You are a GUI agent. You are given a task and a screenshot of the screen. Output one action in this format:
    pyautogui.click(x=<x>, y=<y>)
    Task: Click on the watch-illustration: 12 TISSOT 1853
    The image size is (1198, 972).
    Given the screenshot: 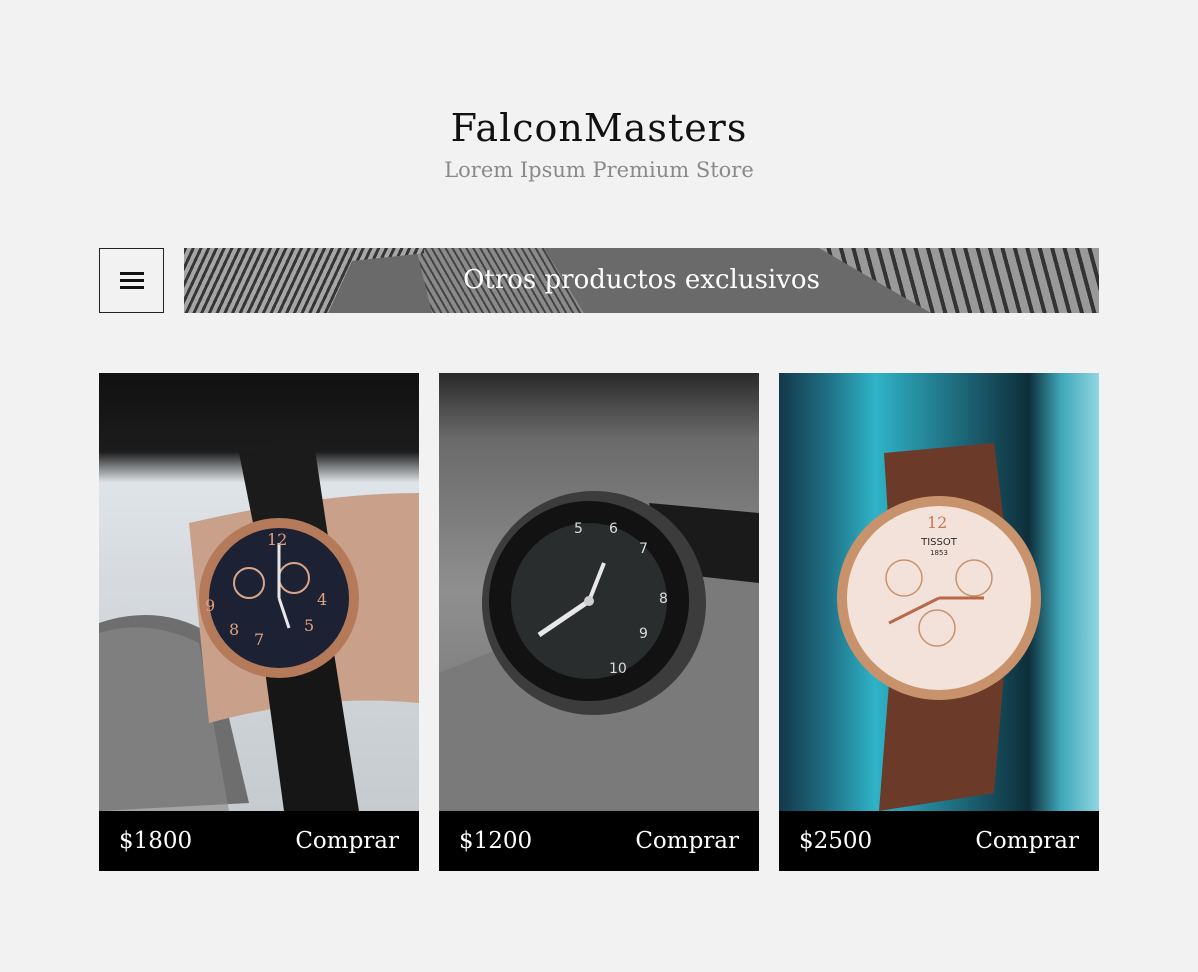 What is the action you would take?
    pyautogui.click(x=939, y=627)
    